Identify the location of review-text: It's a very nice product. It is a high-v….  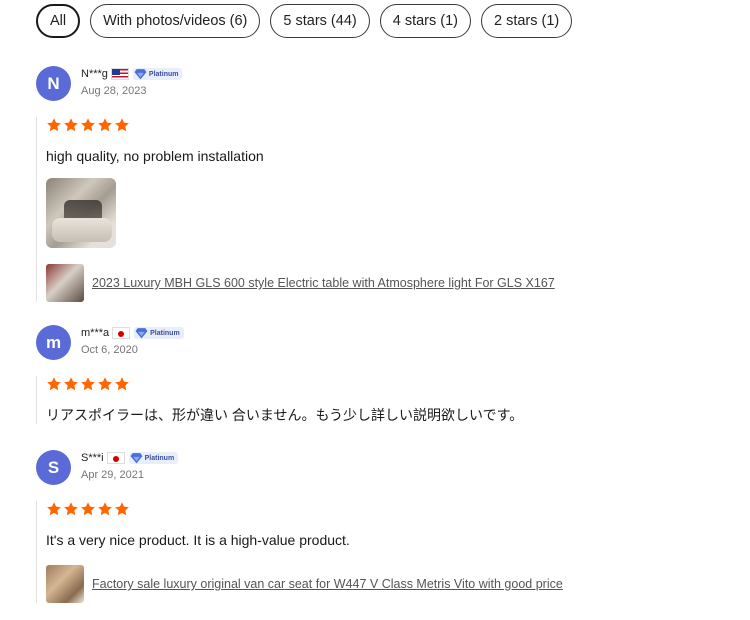
(198, 540).